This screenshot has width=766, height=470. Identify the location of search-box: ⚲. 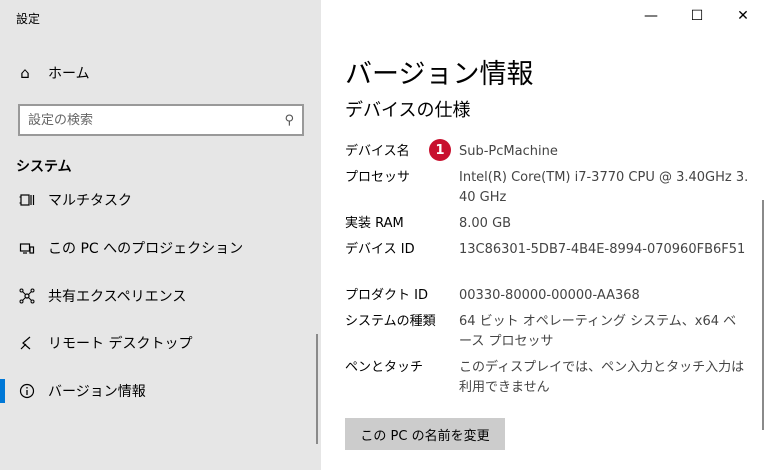
(161, 120).